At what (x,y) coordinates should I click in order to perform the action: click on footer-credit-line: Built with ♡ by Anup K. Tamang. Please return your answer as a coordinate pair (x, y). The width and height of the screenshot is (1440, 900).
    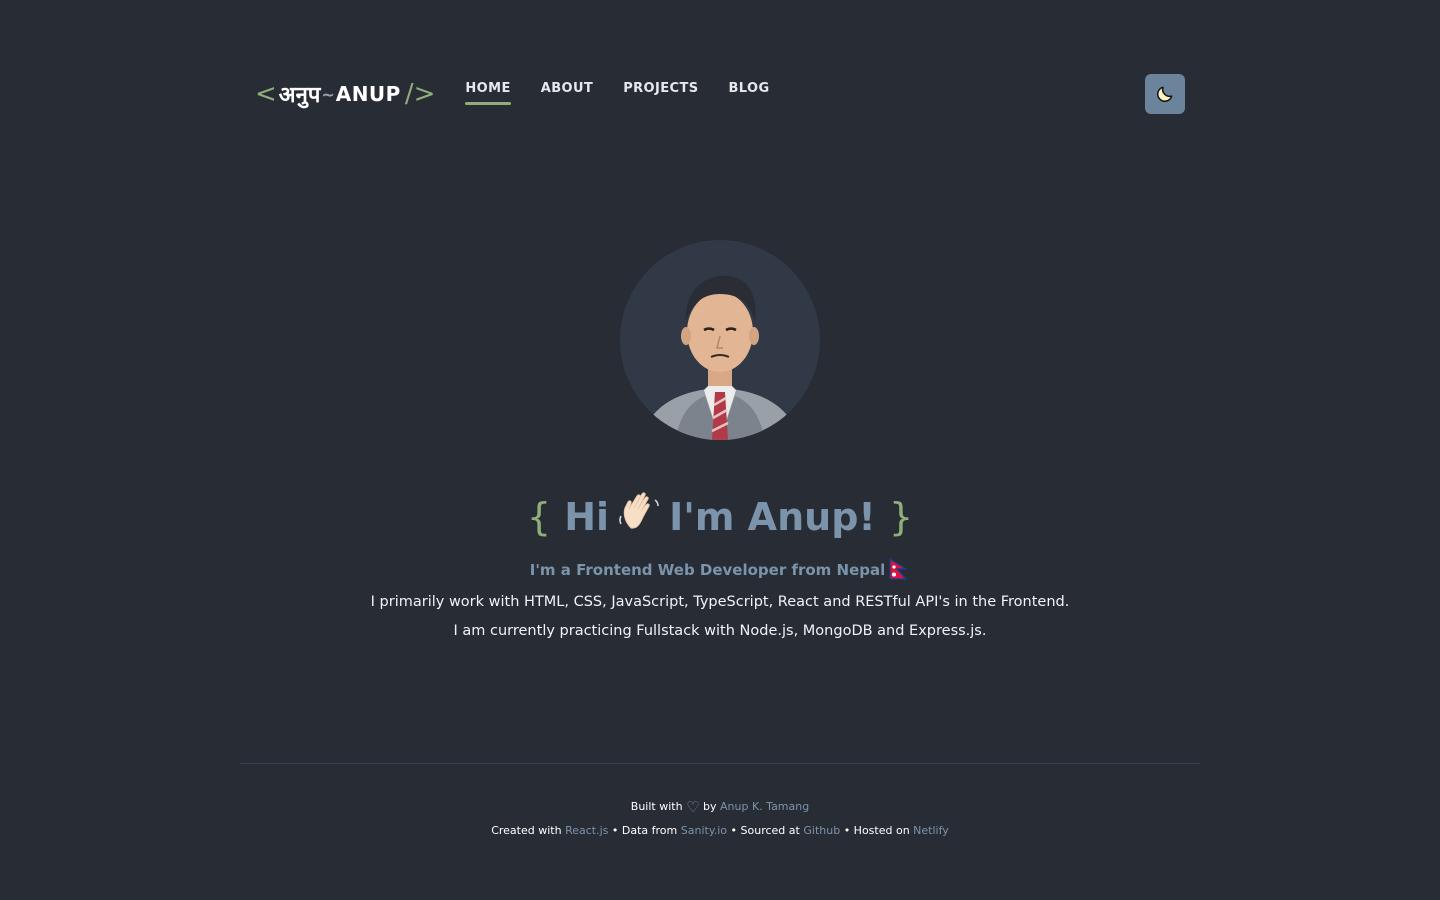
    Looking at the image, I should click on (720, 807).